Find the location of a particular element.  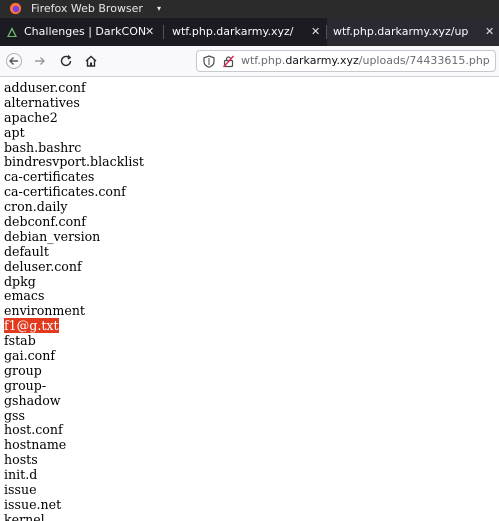

highlighted-flag-file: f1@g.txt is located at coordinates (31, 326).